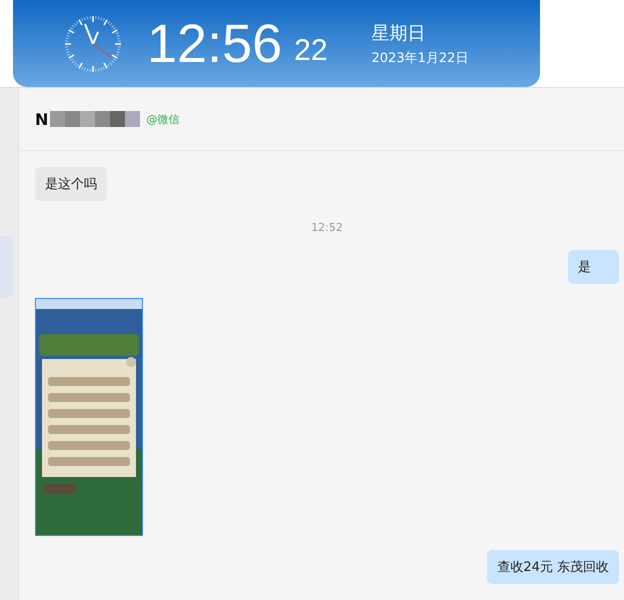 The height and width of the screenshot is (600, 624). I want to click on date: 2023年1月22日, so click(420, 58).